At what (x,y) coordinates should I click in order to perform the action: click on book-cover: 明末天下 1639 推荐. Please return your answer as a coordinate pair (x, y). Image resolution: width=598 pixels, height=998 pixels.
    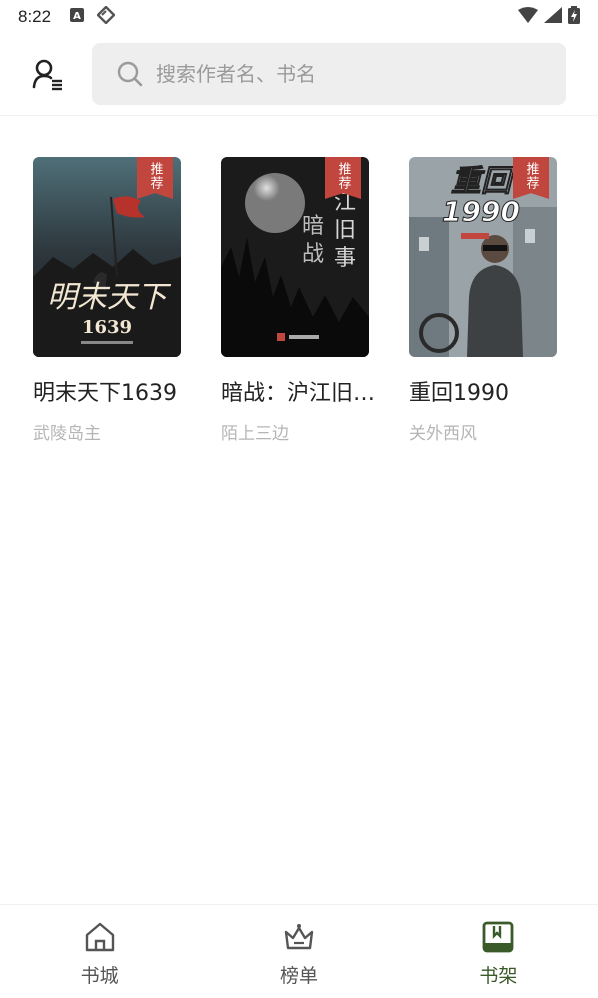
    Looking at the image, I should click on (107, 257).